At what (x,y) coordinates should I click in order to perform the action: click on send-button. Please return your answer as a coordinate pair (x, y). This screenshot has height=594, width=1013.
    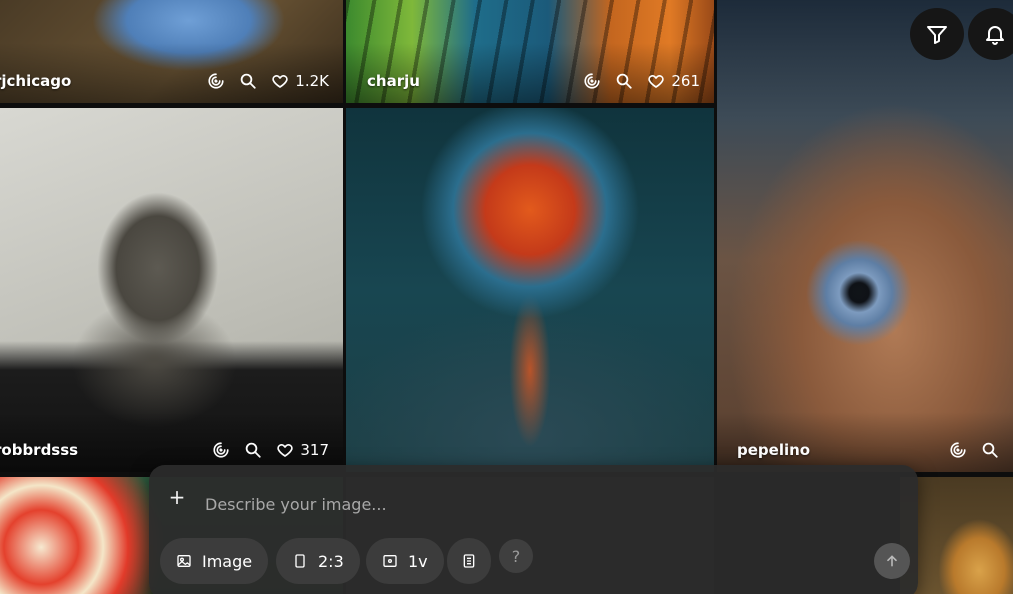
    Looking at the image, I should click on (892, 561).